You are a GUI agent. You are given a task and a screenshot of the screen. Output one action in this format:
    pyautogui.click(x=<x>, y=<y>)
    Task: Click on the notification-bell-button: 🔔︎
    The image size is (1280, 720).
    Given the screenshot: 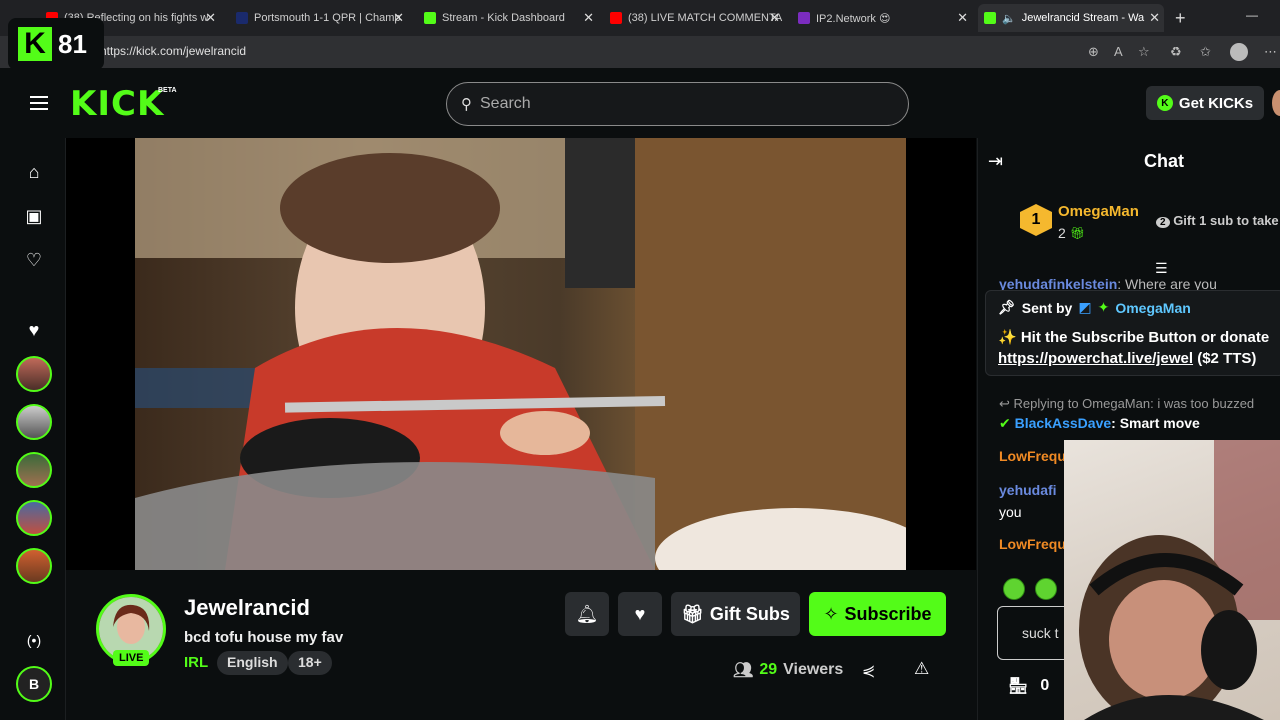 What is the action you would take?
    pyautogui.click(x=587, y=614)
    